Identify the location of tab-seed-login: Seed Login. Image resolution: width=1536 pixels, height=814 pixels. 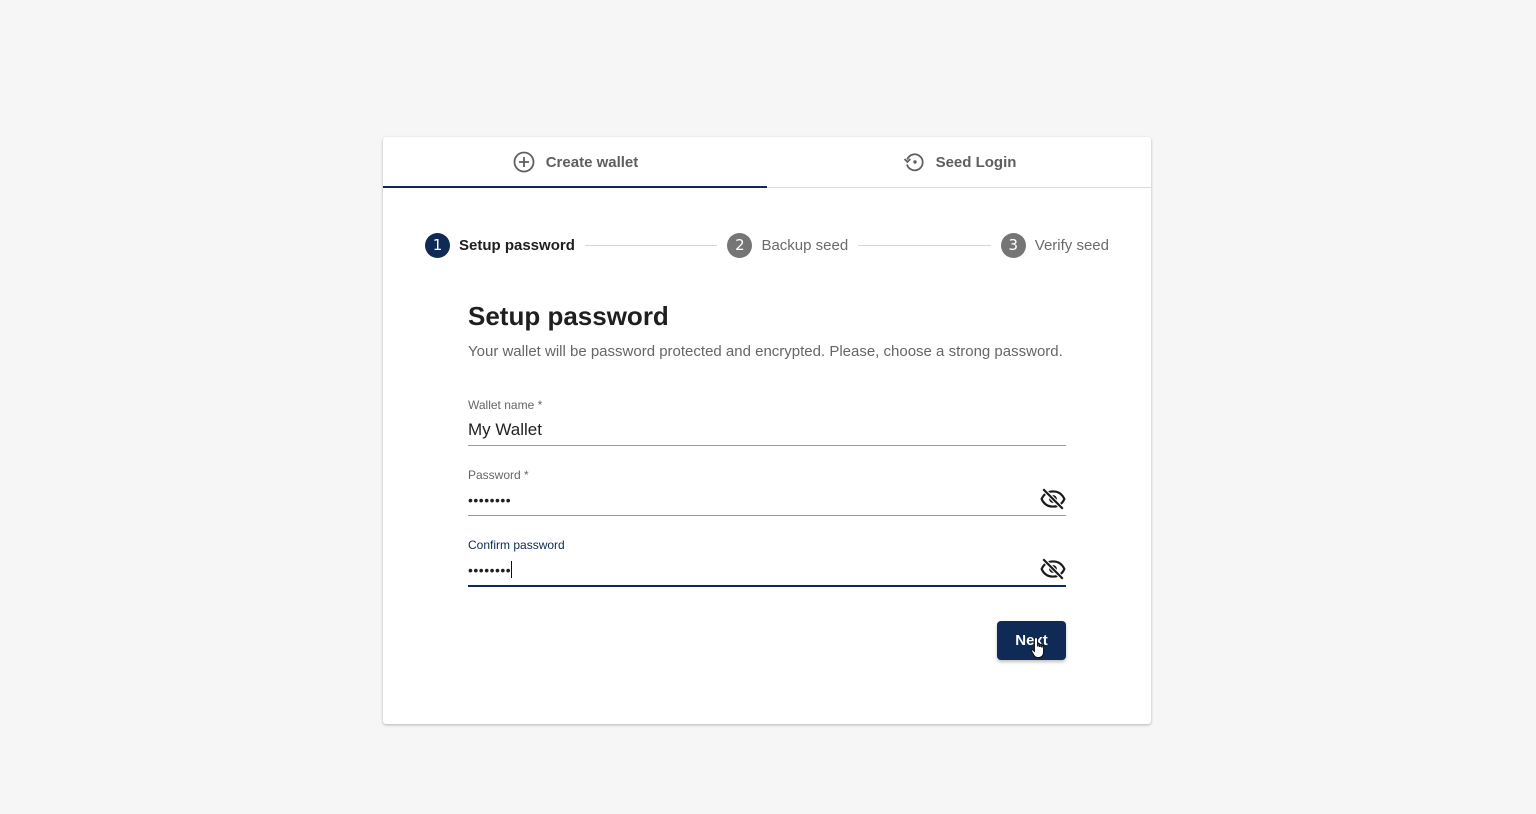
(959, 162).